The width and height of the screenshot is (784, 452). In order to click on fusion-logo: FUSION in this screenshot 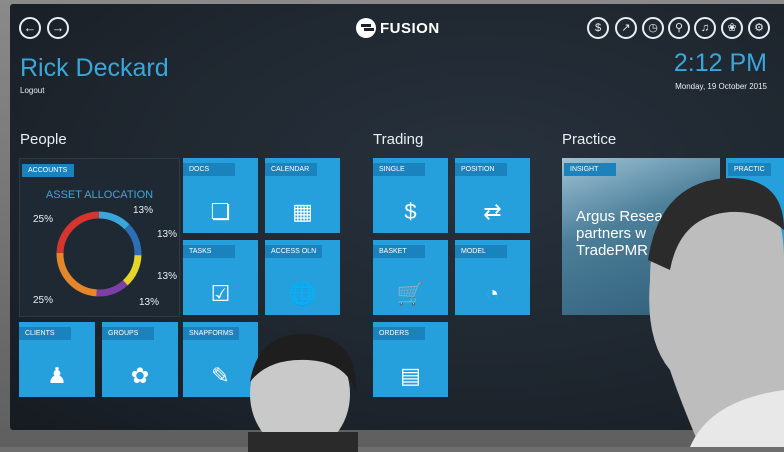, I will do `click(398, 28)`.